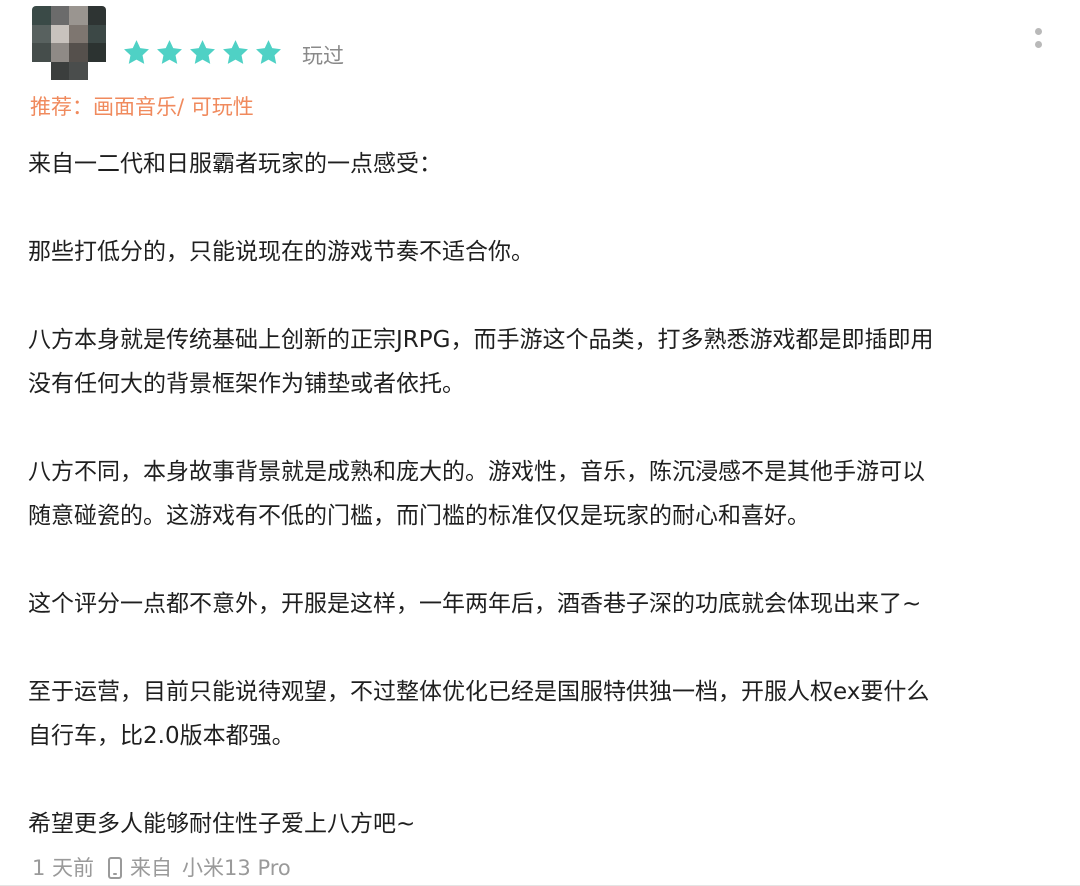 The width and height of the screenshot is (1080, 886). I want to click on rating-stars, so click(202, 52).